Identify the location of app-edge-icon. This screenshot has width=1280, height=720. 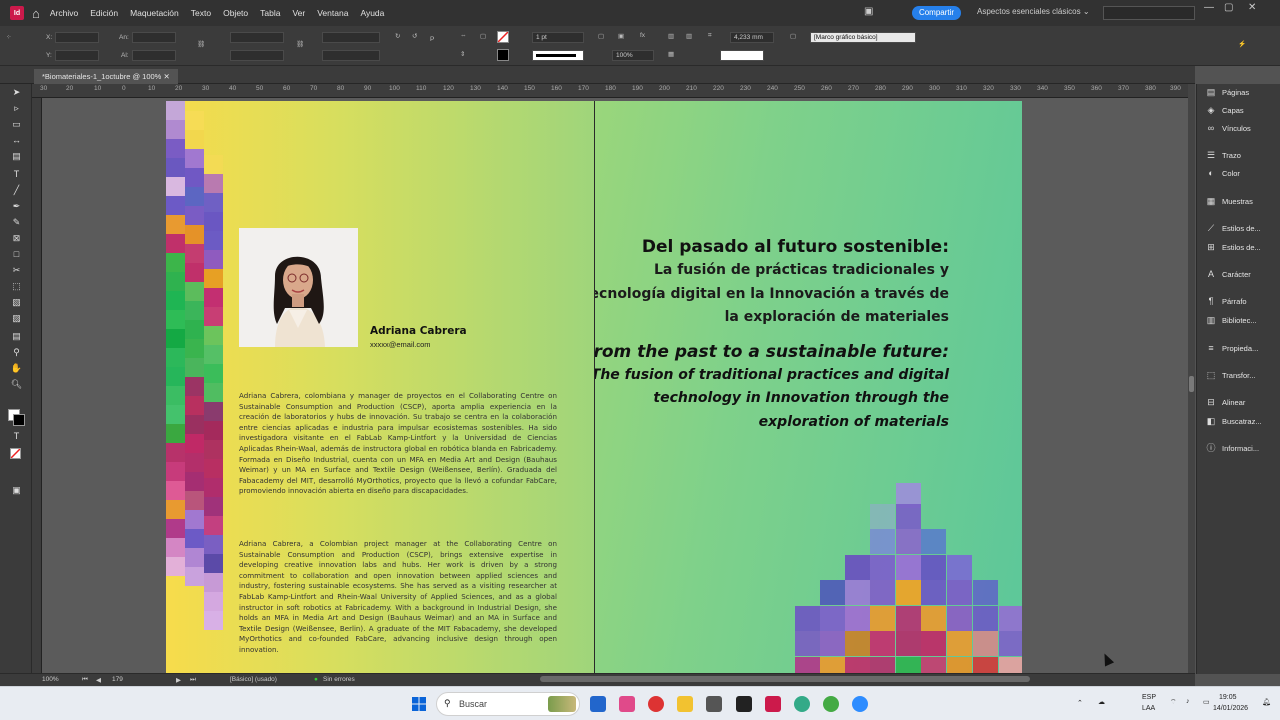
(598, 704).